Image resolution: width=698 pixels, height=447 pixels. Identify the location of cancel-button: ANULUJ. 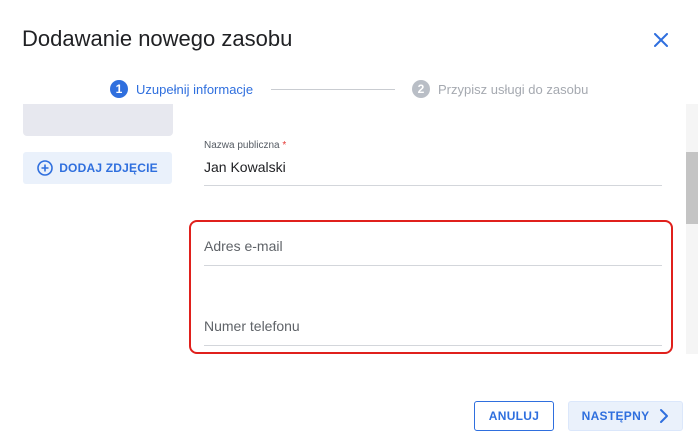
(514, 416).